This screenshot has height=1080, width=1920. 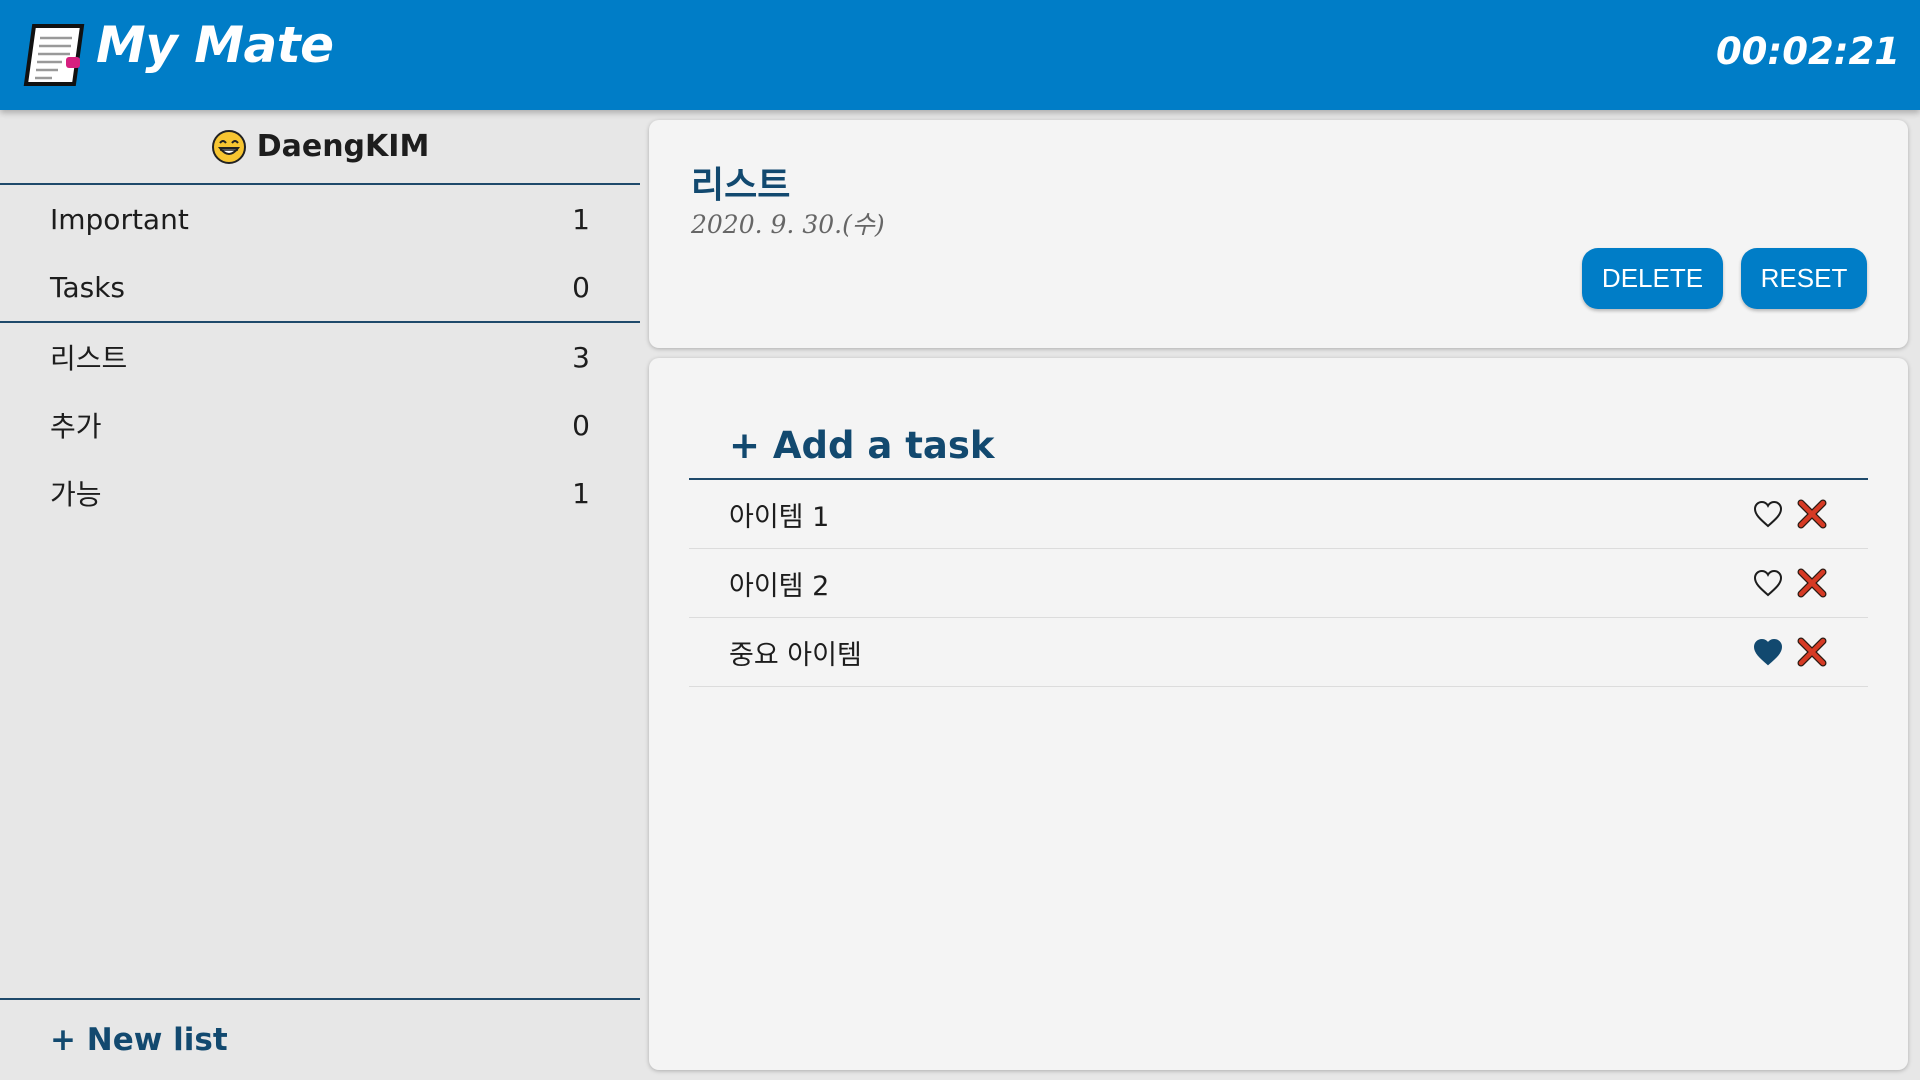 I want to click on app-title: My Mate, so click(x=215, y=45).